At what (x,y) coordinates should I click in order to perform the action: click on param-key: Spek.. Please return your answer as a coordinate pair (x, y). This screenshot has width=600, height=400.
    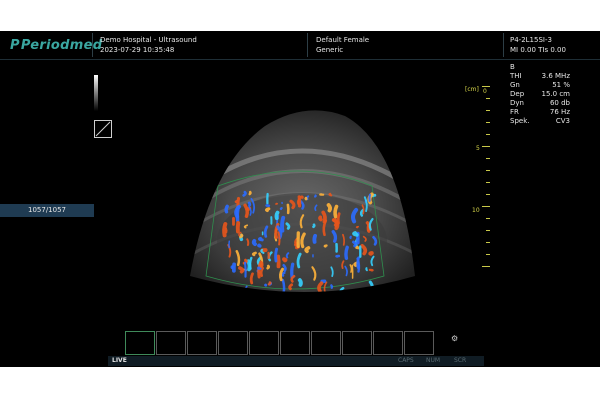
    Looking at the image, I should click on (520, 121).